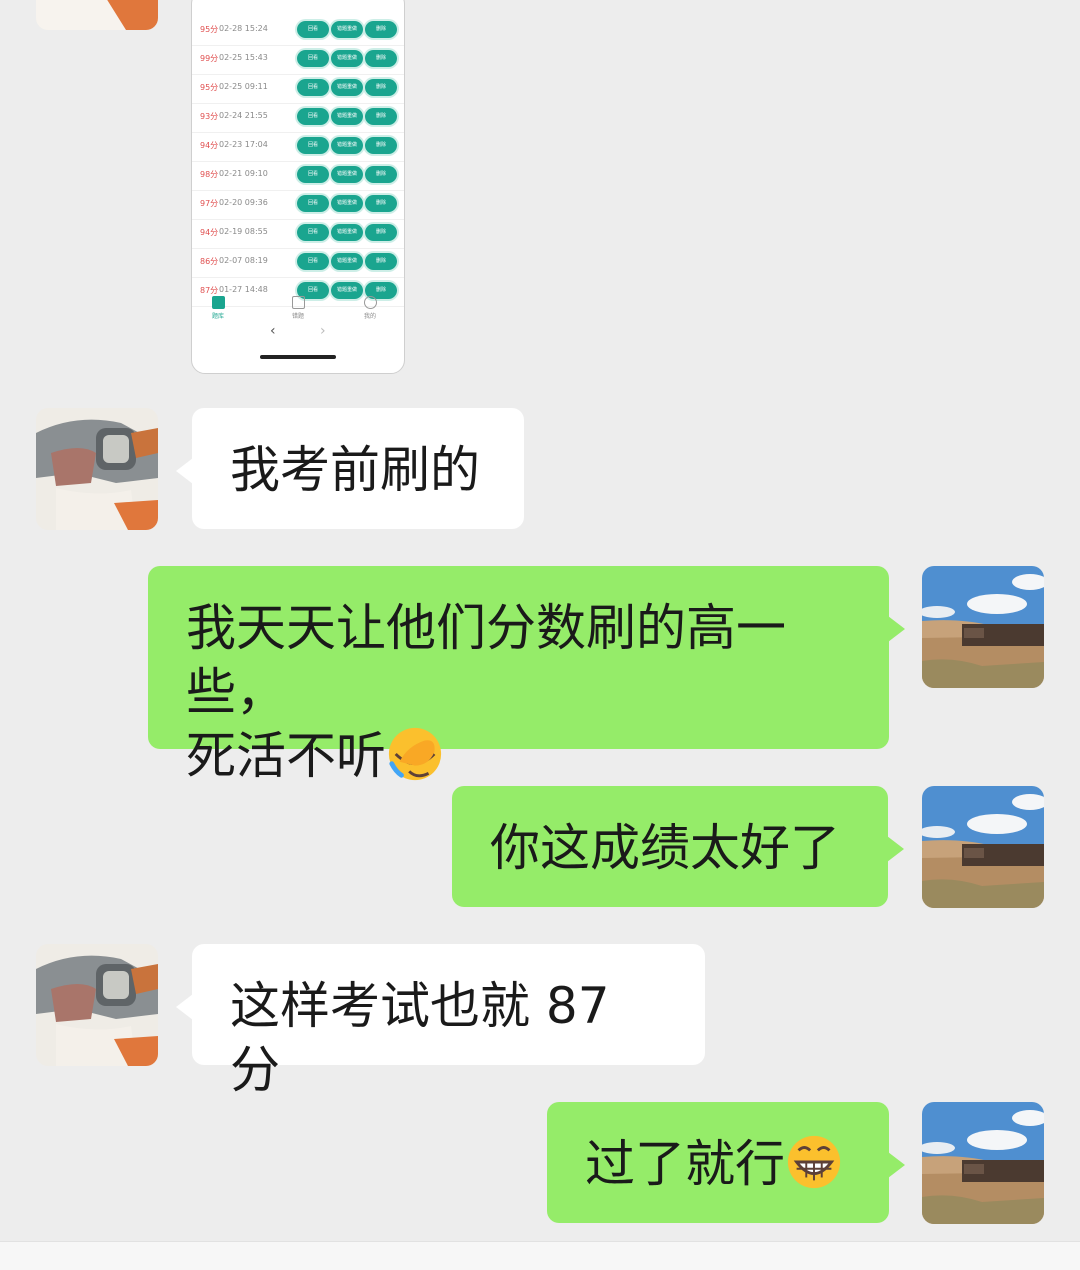 Image resolution: width=1080 pixels, height=1270 pixels. I want to click on record-time: 01-27 14:48, so click(243, 289).